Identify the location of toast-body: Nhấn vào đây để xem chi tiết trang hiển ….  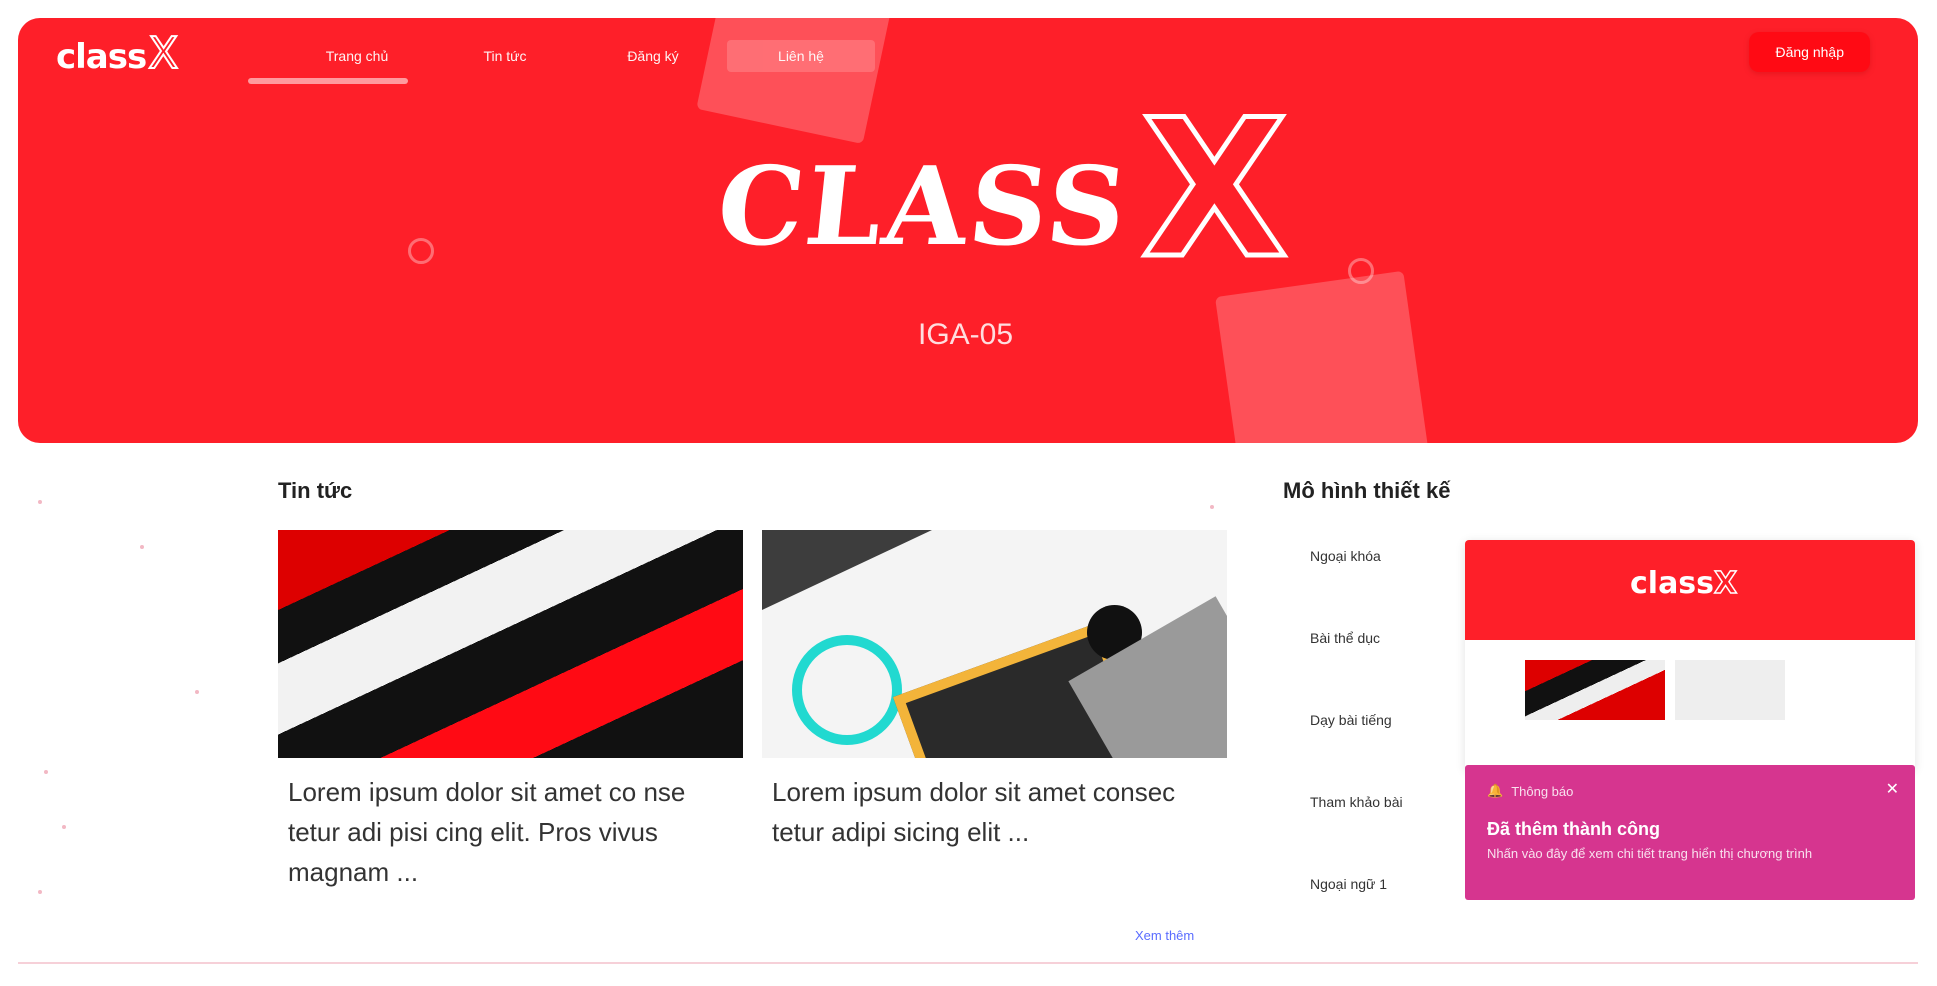
(1650, 853).